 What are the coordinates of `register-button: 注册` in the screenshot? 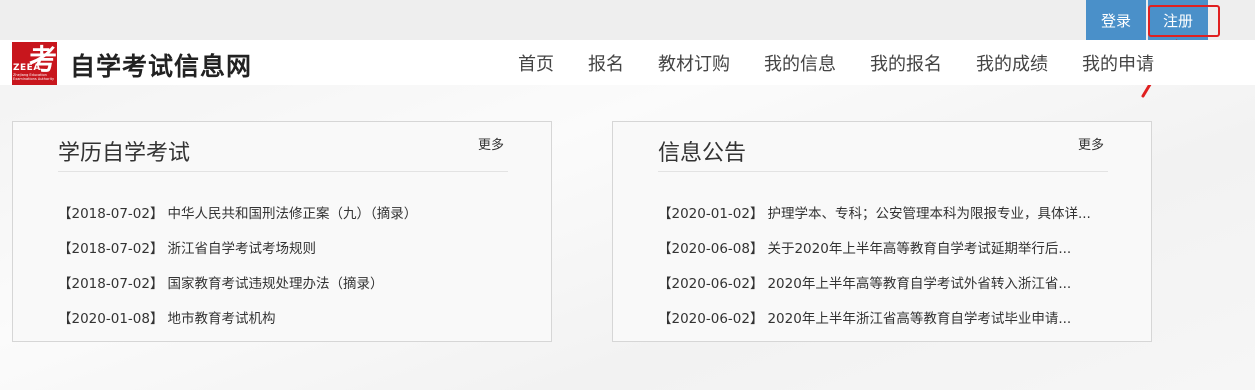 It's located at (1178, 20).